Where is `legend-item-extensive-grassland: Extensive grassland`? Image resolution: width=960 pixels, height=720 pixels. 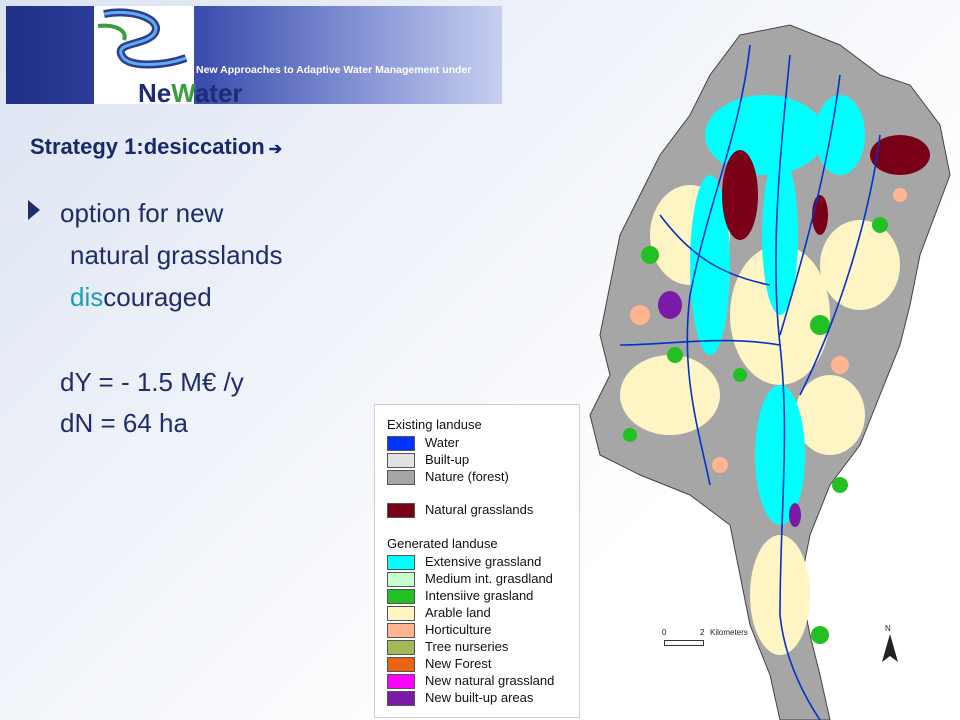
legend-item-extensive-grassland: Extensive grassland is located at coordinates (482, 562).